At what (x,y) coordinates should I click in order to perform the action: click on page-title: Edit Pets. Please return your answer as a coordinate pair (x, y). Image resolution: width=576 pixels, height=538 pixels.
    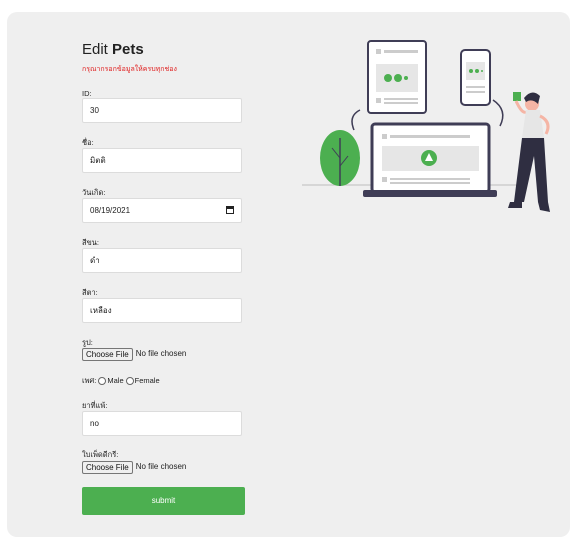
    Looking at the image, I should click on (164, 50).